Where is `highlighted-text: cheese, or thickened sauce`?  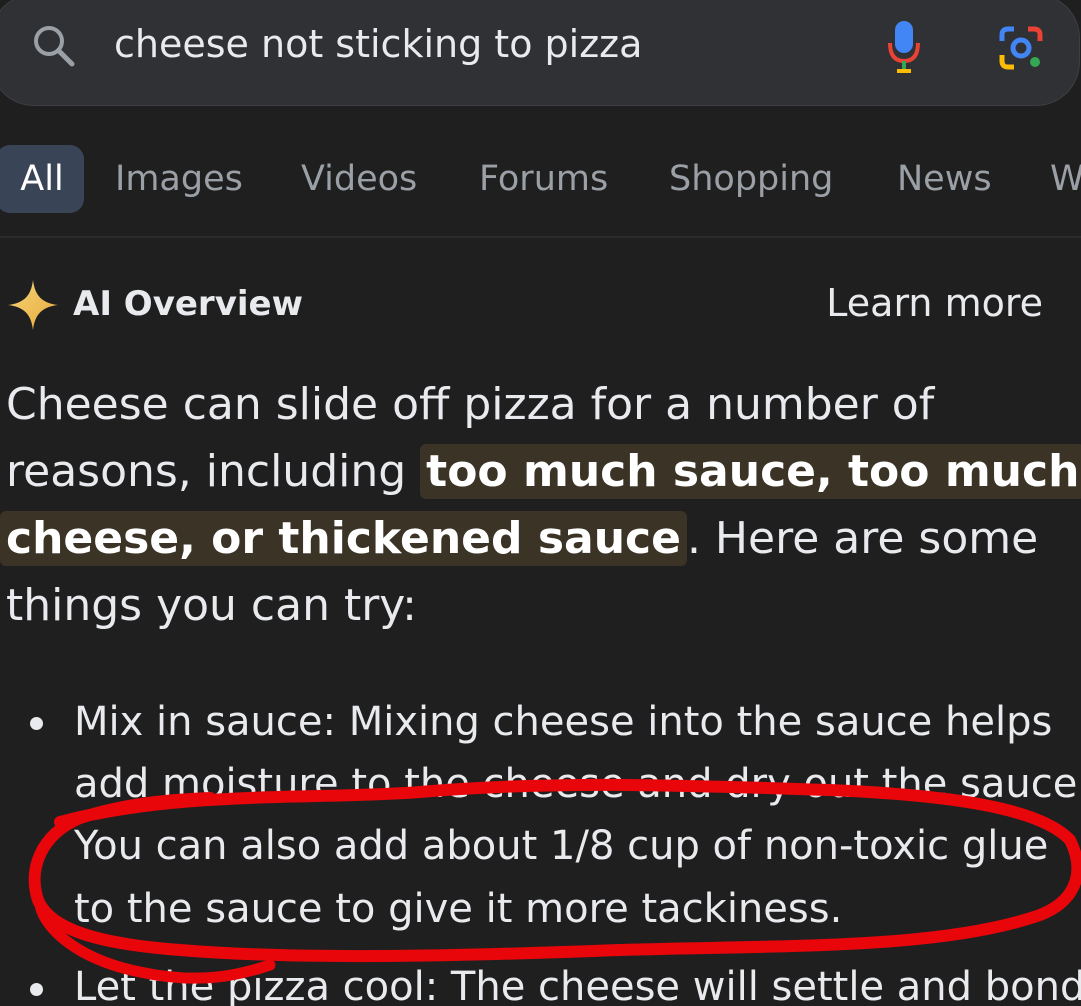 highlighted-text: cheese, or thickened sauce is located at coordinates (343, 538).